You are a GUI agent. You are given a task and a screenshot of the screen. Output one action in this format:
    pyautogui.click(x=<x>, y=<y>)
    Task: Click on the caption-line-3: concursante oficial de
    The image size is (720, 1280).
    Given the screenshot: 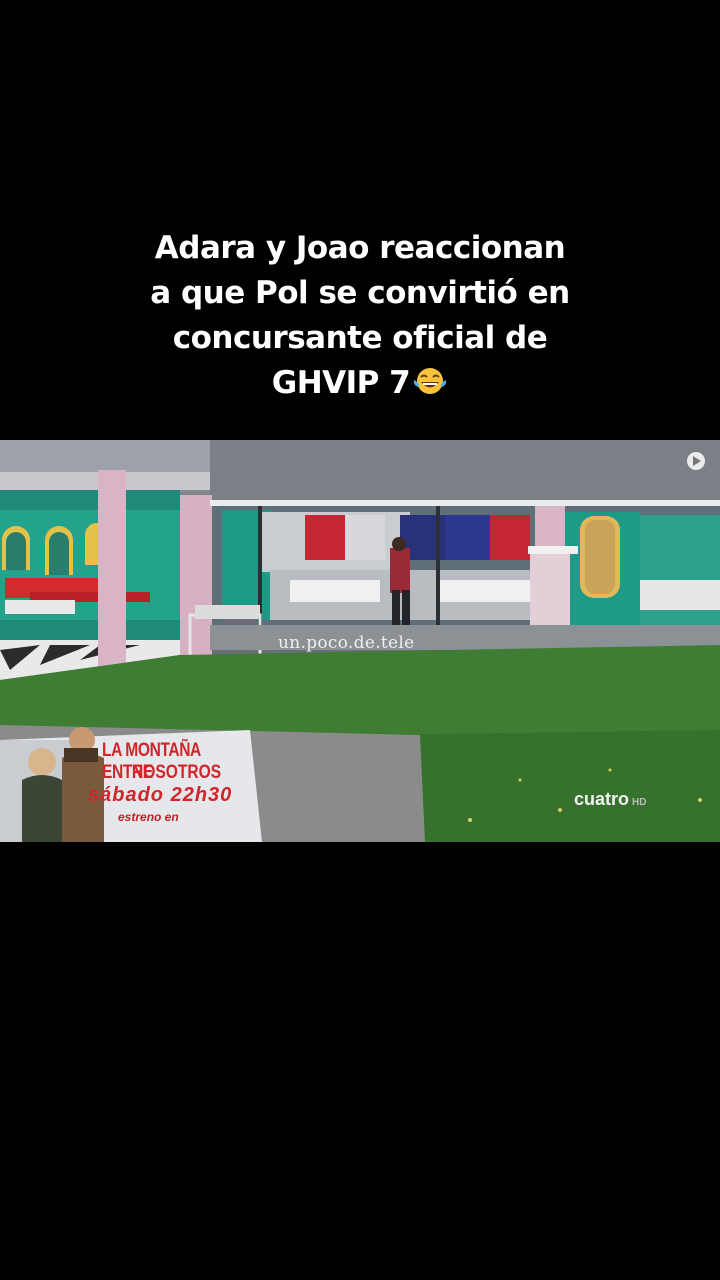 What is the action you would take?
    pyautogui.click(x=360, y=338)
    